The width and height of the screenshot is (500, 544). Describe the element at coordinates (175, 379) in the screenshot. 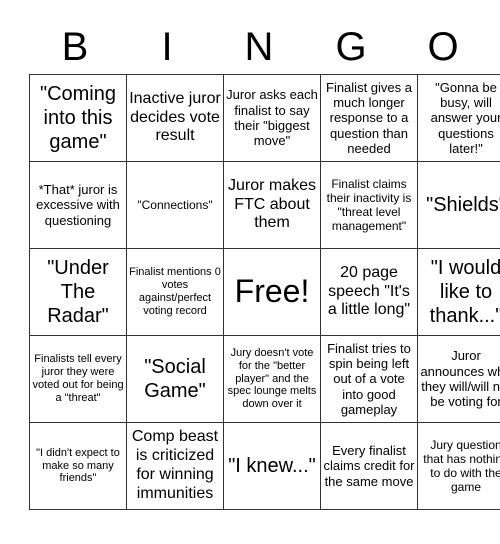

I see `bingo-cell: "Social Game"` at that location.